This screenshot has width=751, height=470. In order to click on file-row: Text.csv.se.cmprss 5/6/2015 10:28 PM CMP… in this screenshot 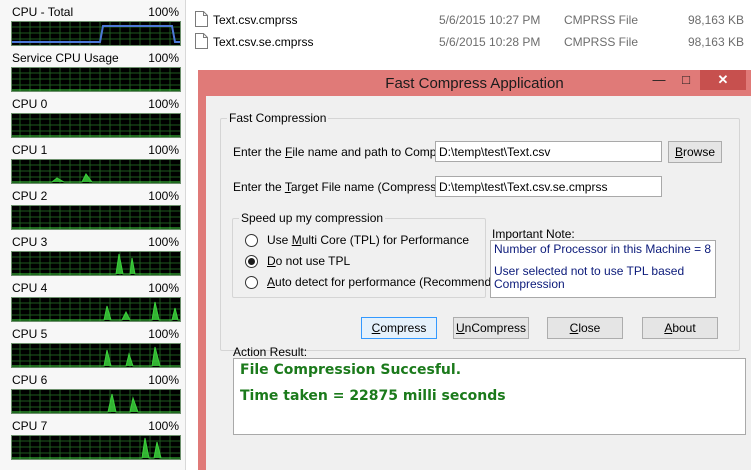, I will do `click(472, 42)`.